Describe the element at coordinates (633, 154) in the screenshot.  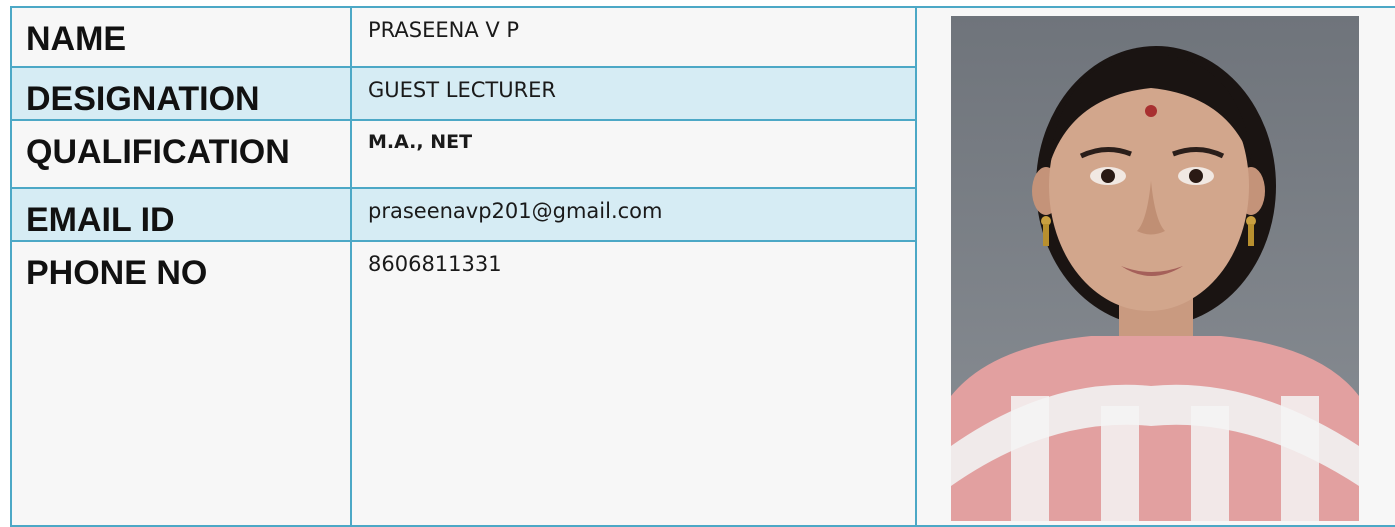
I see `qualification-value: M.A., NET` at that location.